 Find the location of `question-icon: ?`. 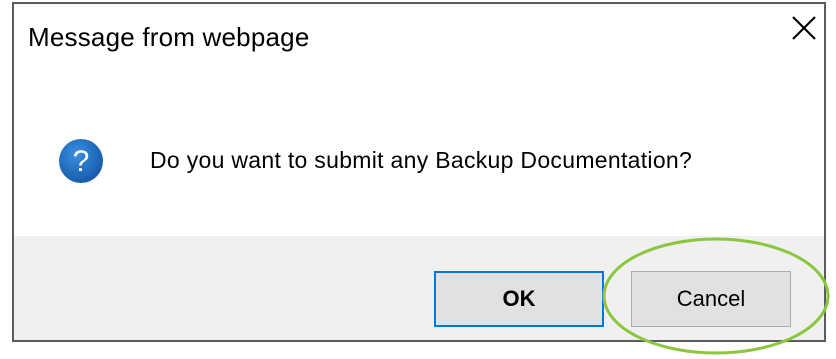

question-icon: ? is located at coordinates (81, 161).